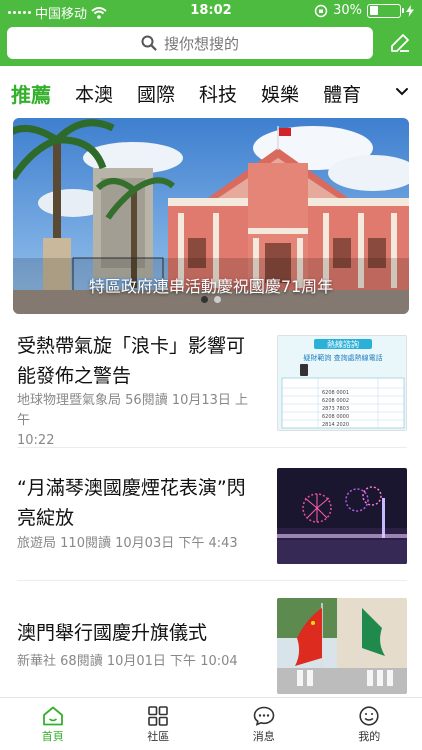 Image resolution: width=422 pixels, height=750 pixels. What do you see at coordinates (335, 401) in the screenshot?
I see `thumb-row: 6208 0002` at bounding box center [335, 401].